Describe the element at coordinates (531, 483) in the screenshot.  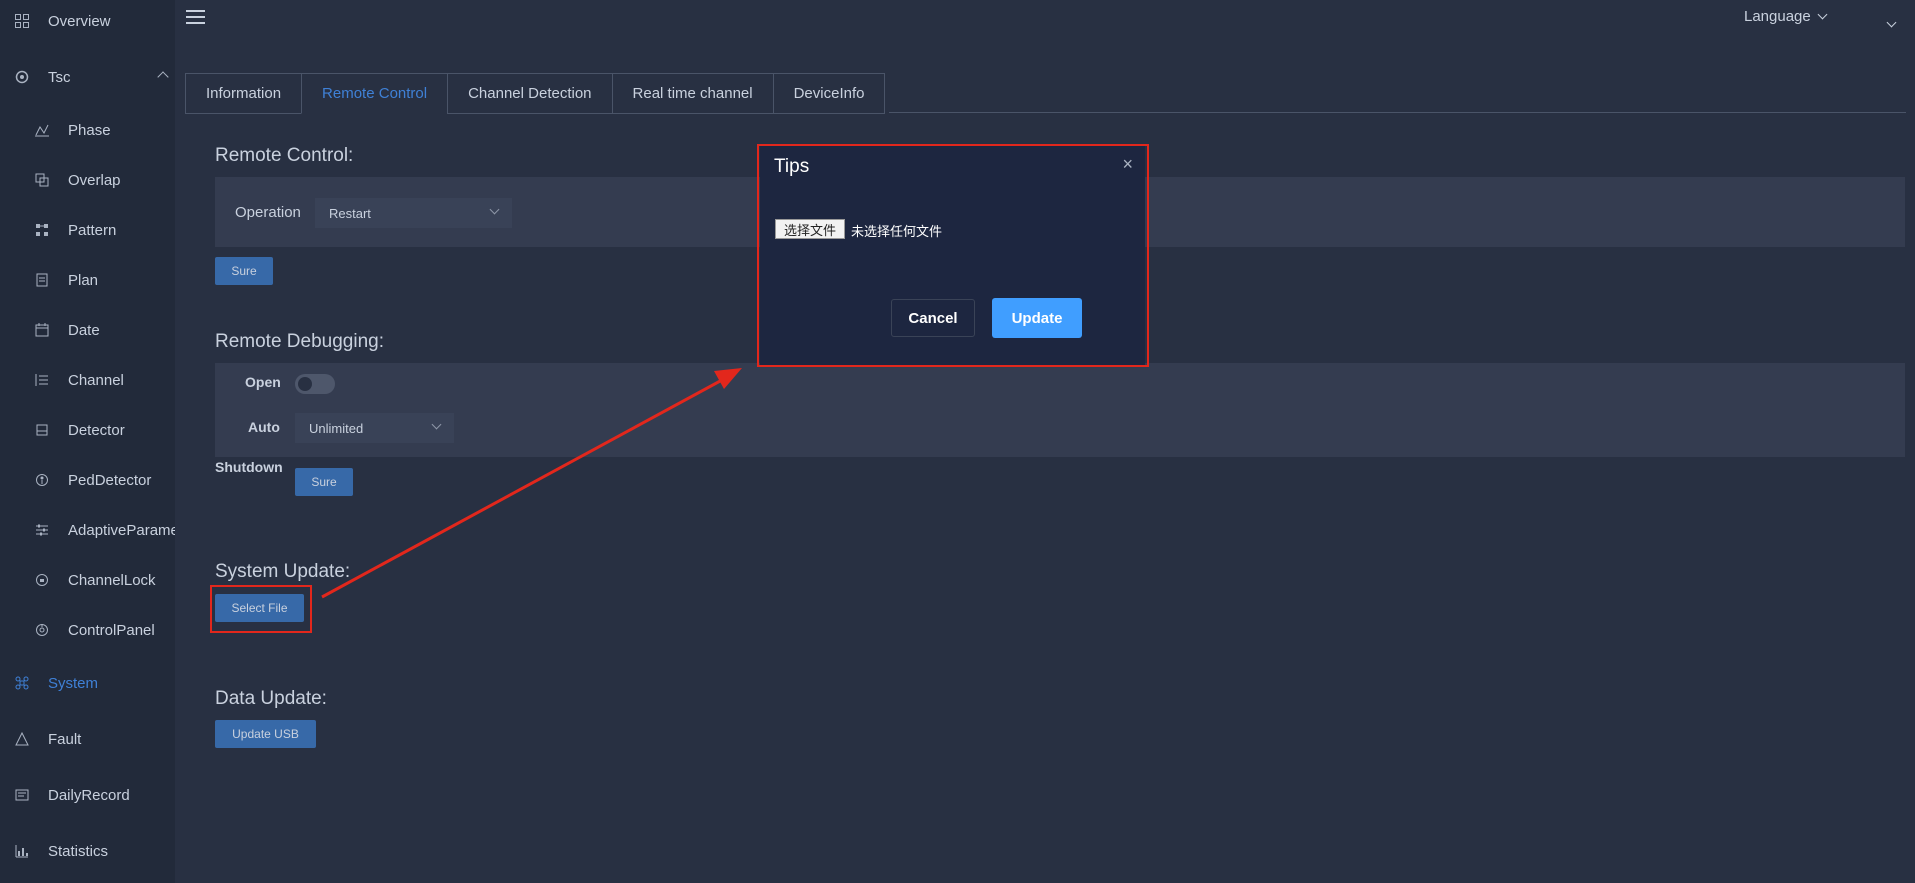
I see `annotation-arrow` at that location.